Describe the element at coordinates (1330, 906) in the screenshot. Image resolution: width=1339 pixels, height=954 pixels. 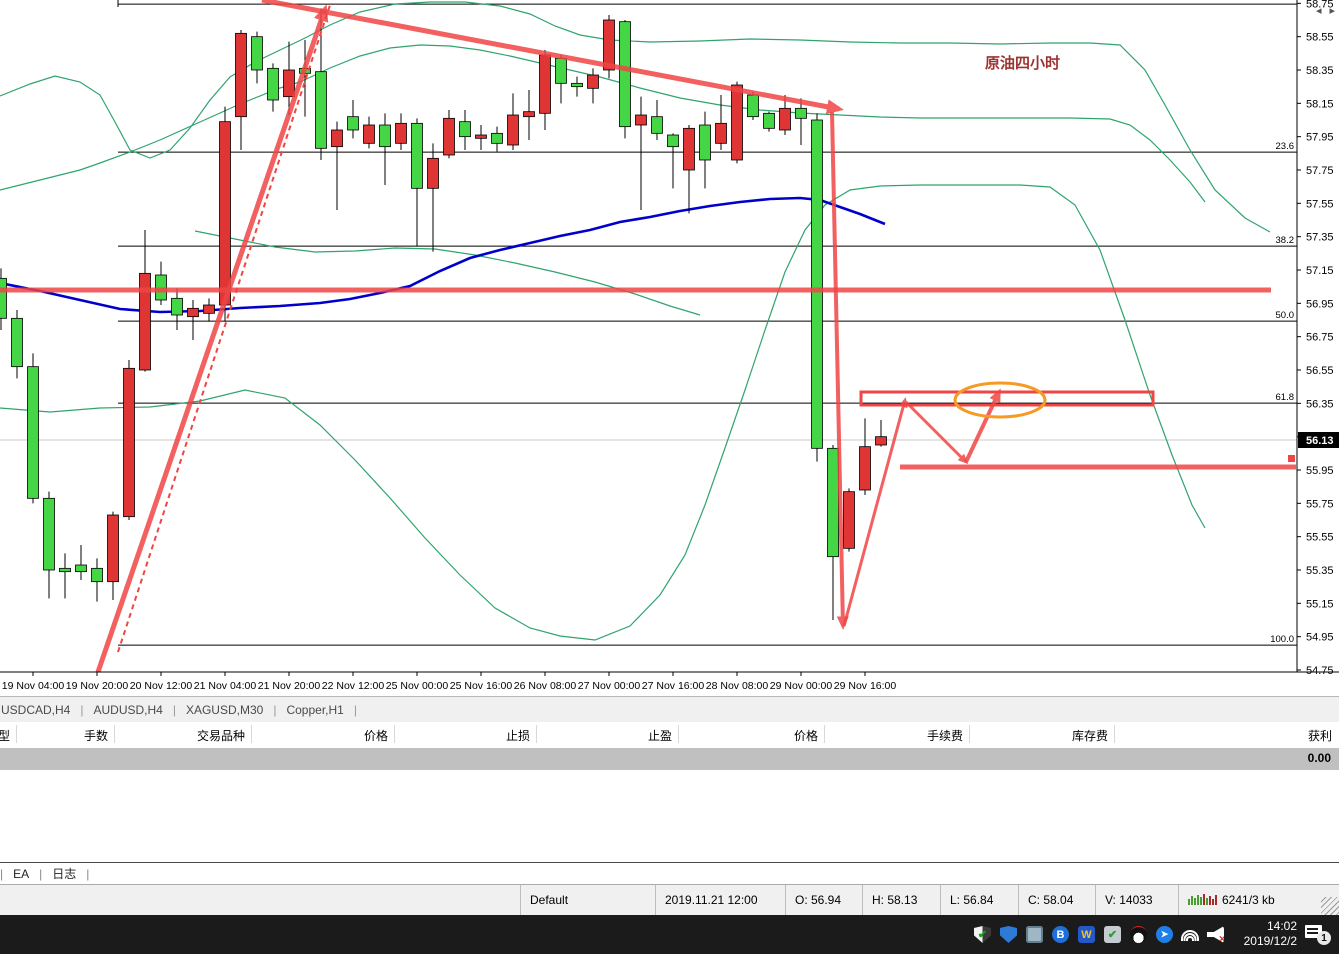
I see `resize-grip` at that location.